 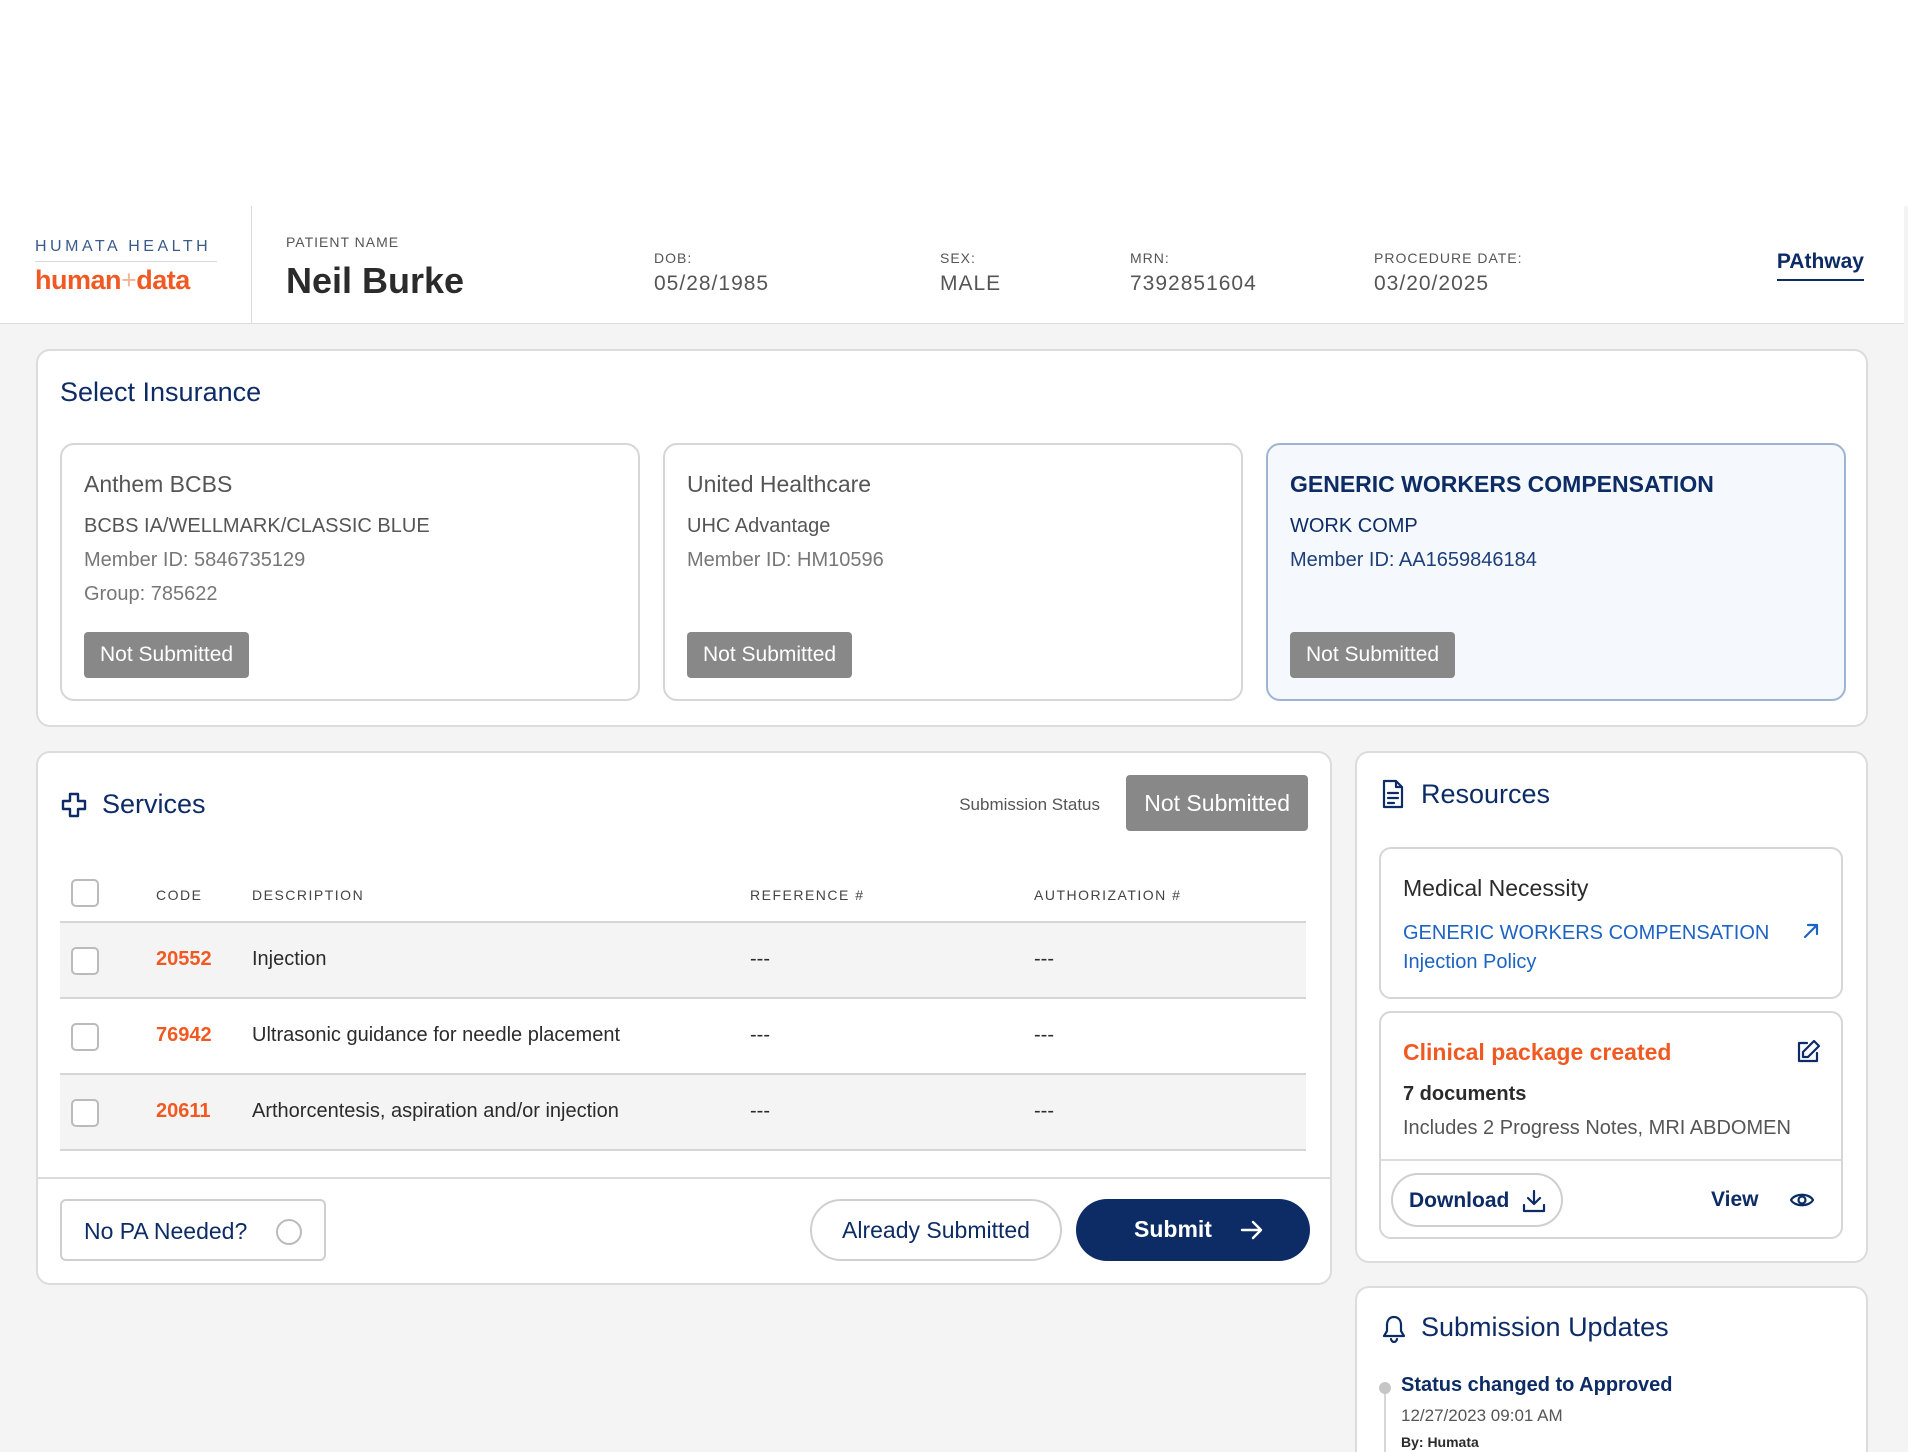 I want to click on humata-logo: HUMATA HEALTH human+data, so click(x=126, y=267).